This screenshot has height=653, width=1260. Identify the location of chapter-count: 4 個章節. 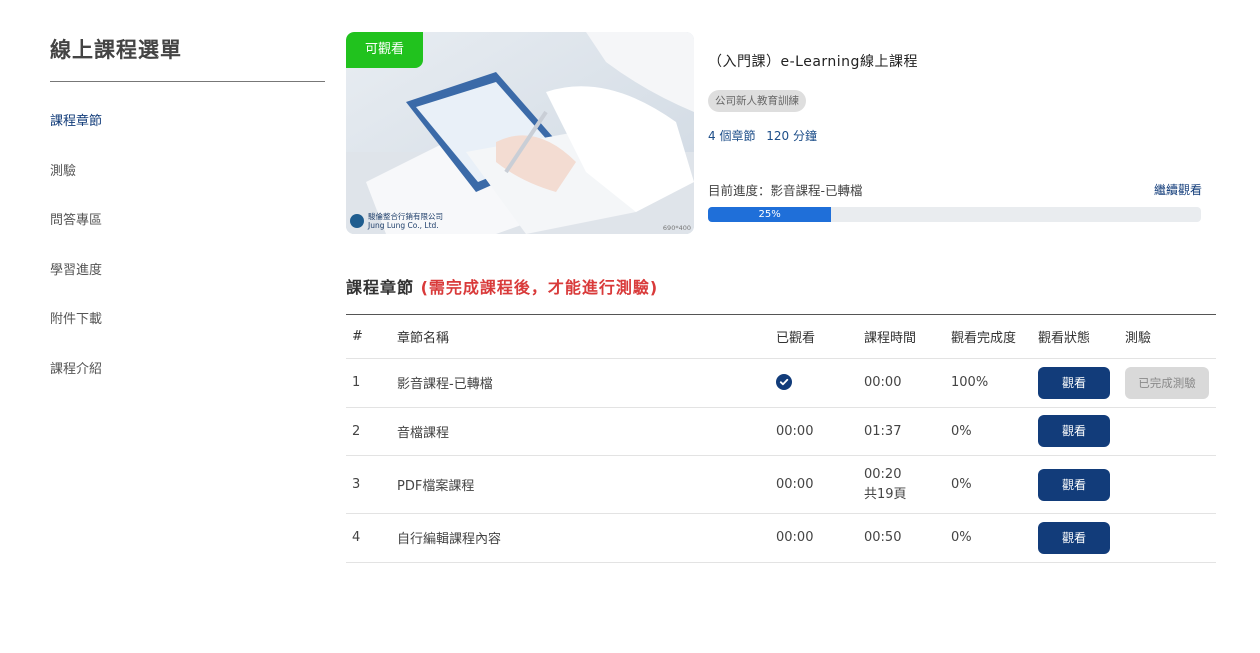
(732, 136).